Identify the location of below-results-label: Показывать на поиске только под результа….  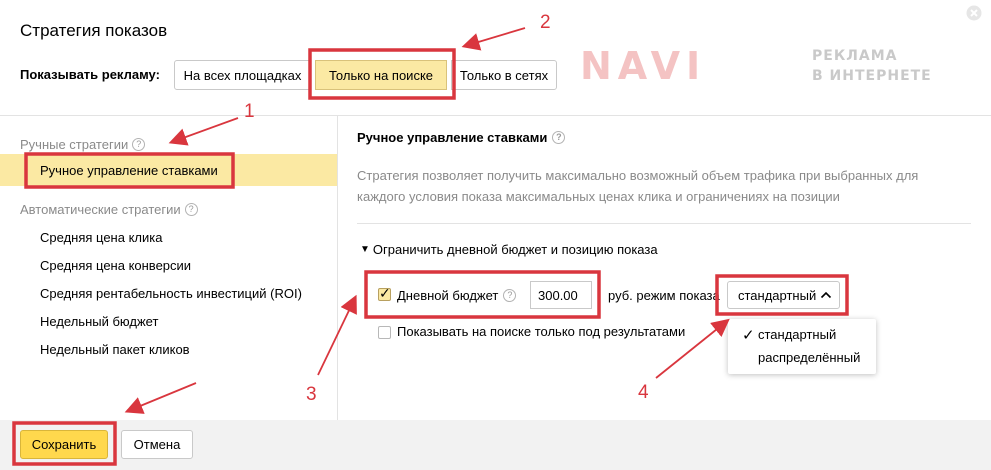
(541, 331).